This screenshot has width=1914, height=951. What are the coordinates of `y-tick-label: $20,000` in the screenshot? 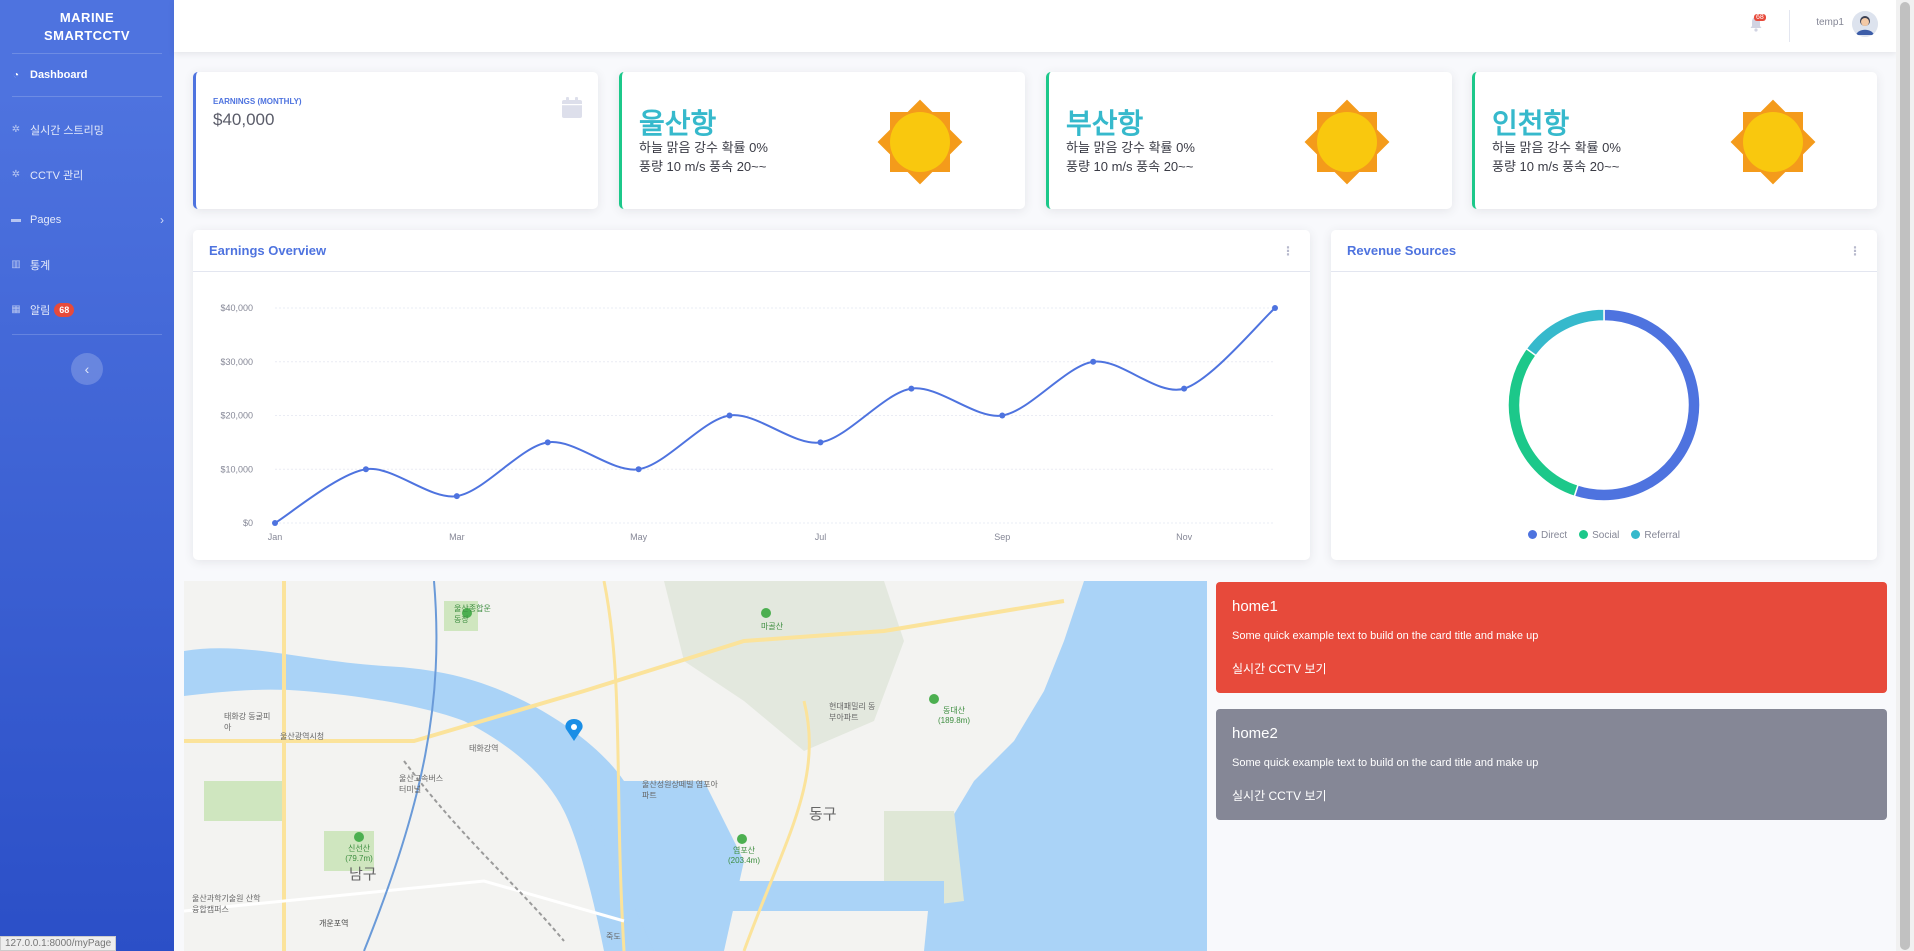 It's located at (236, 416).